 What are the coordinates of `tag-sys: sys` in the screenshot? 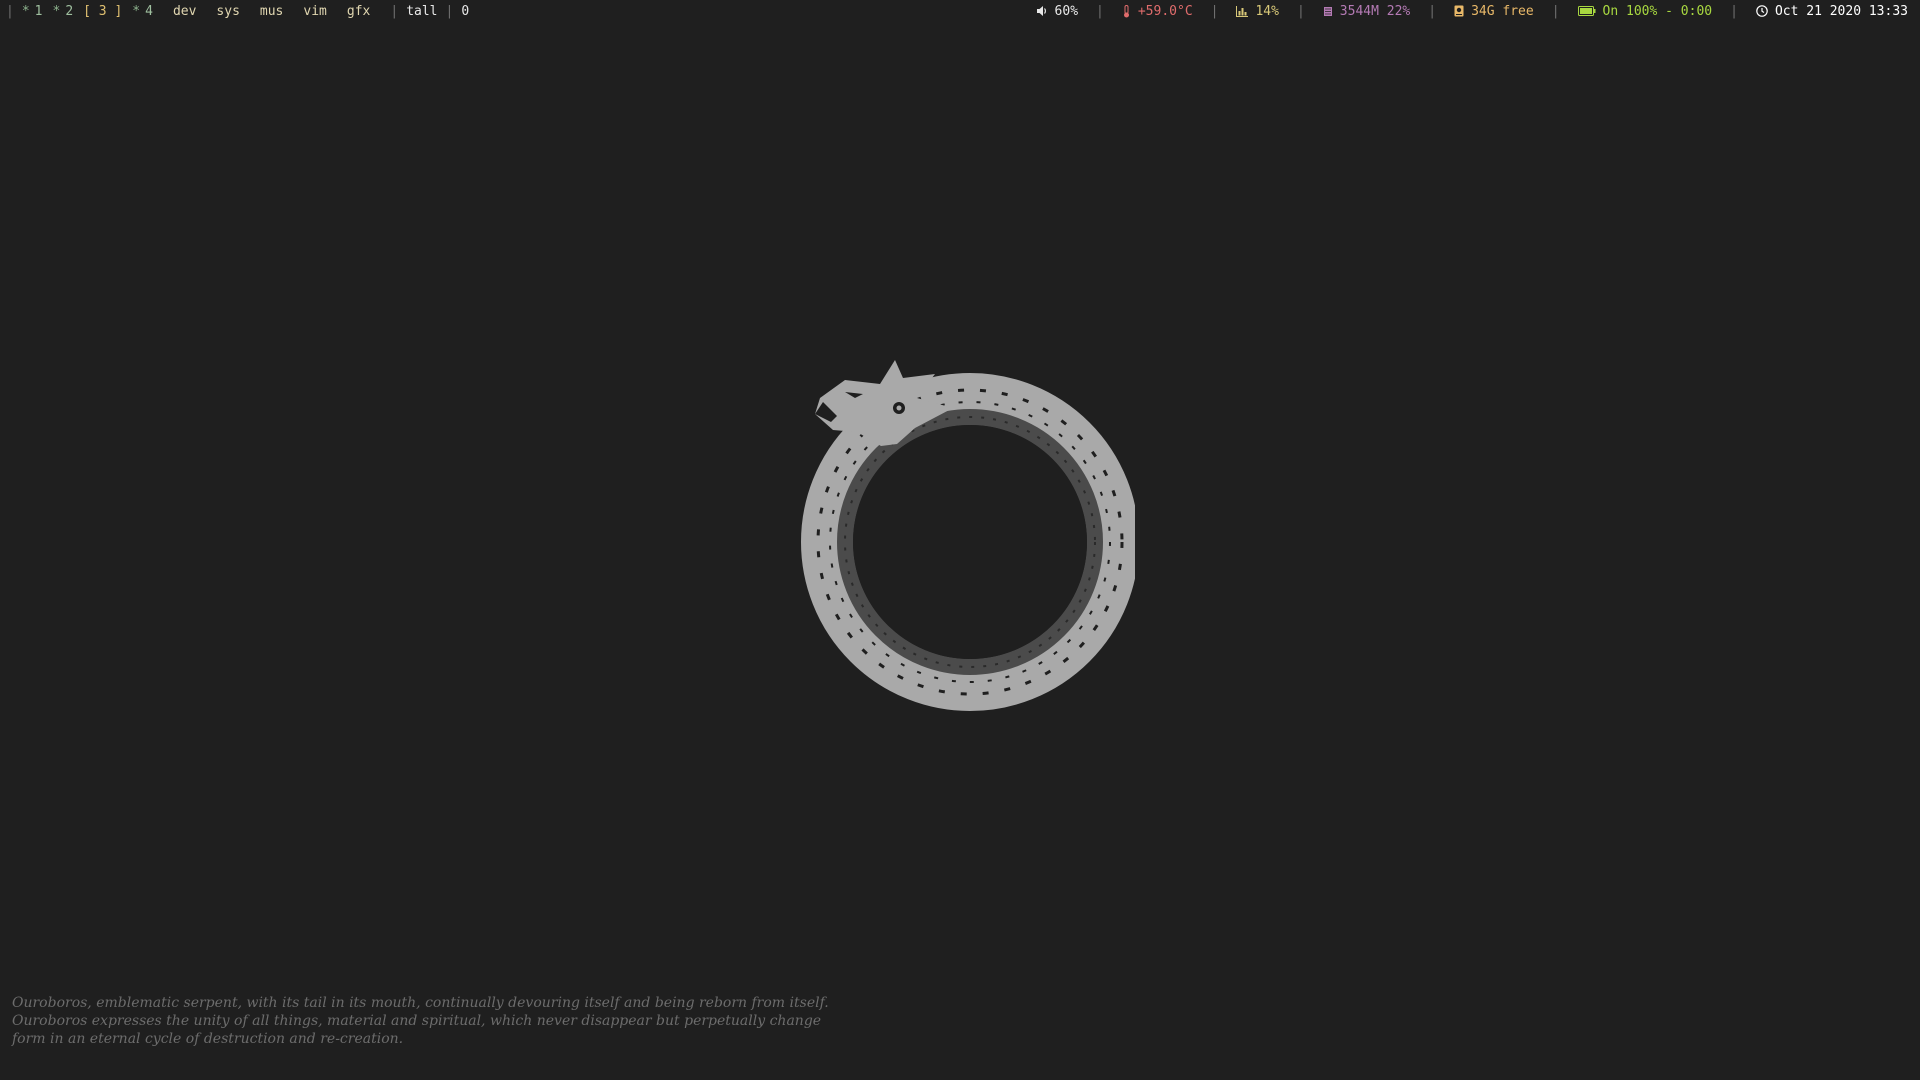 It's located at (227, 11).